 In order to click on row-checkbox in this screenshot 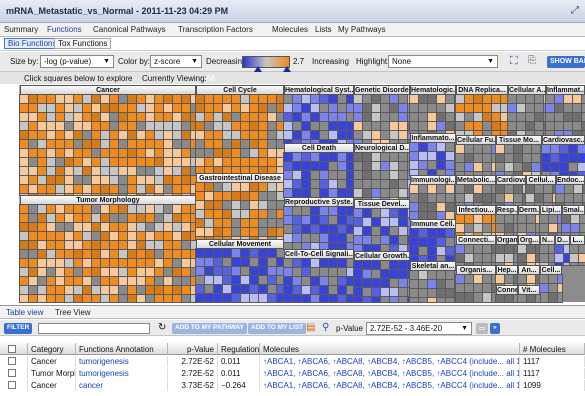, I will do `click(12, 361)`.